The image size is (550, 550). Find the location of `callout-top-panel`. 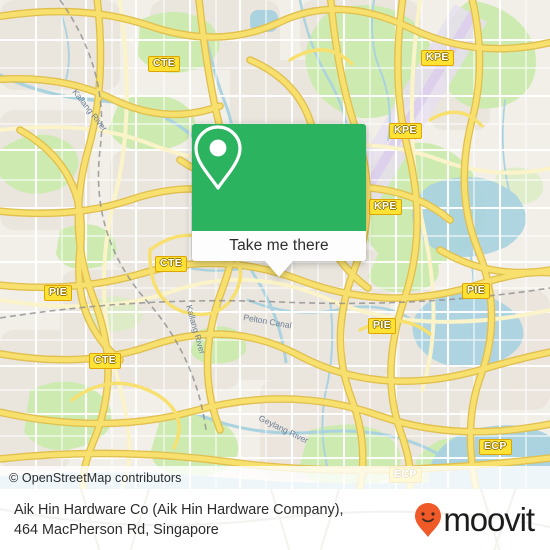

callout-top-panel is located at coordinates (279, 177).